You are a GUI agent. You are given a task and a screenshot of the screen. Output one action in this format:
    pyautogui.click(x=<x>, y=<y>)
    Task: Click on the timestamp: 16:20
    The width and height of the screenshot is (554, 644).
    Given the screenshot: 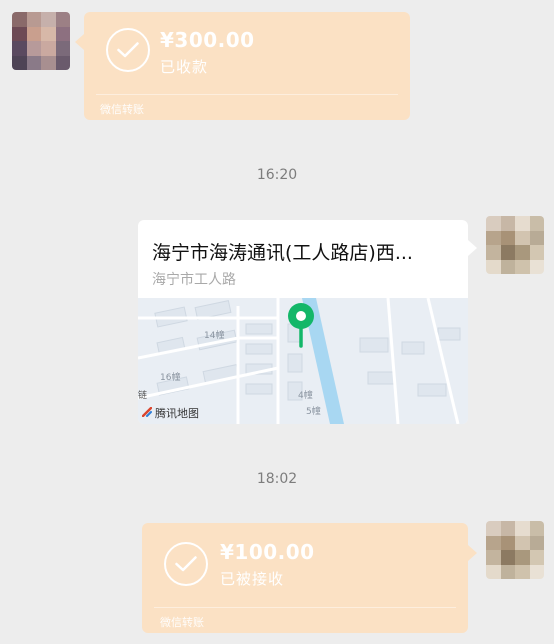 What is the action you would take?
    pyautogui.click(x=277, y=175)
    